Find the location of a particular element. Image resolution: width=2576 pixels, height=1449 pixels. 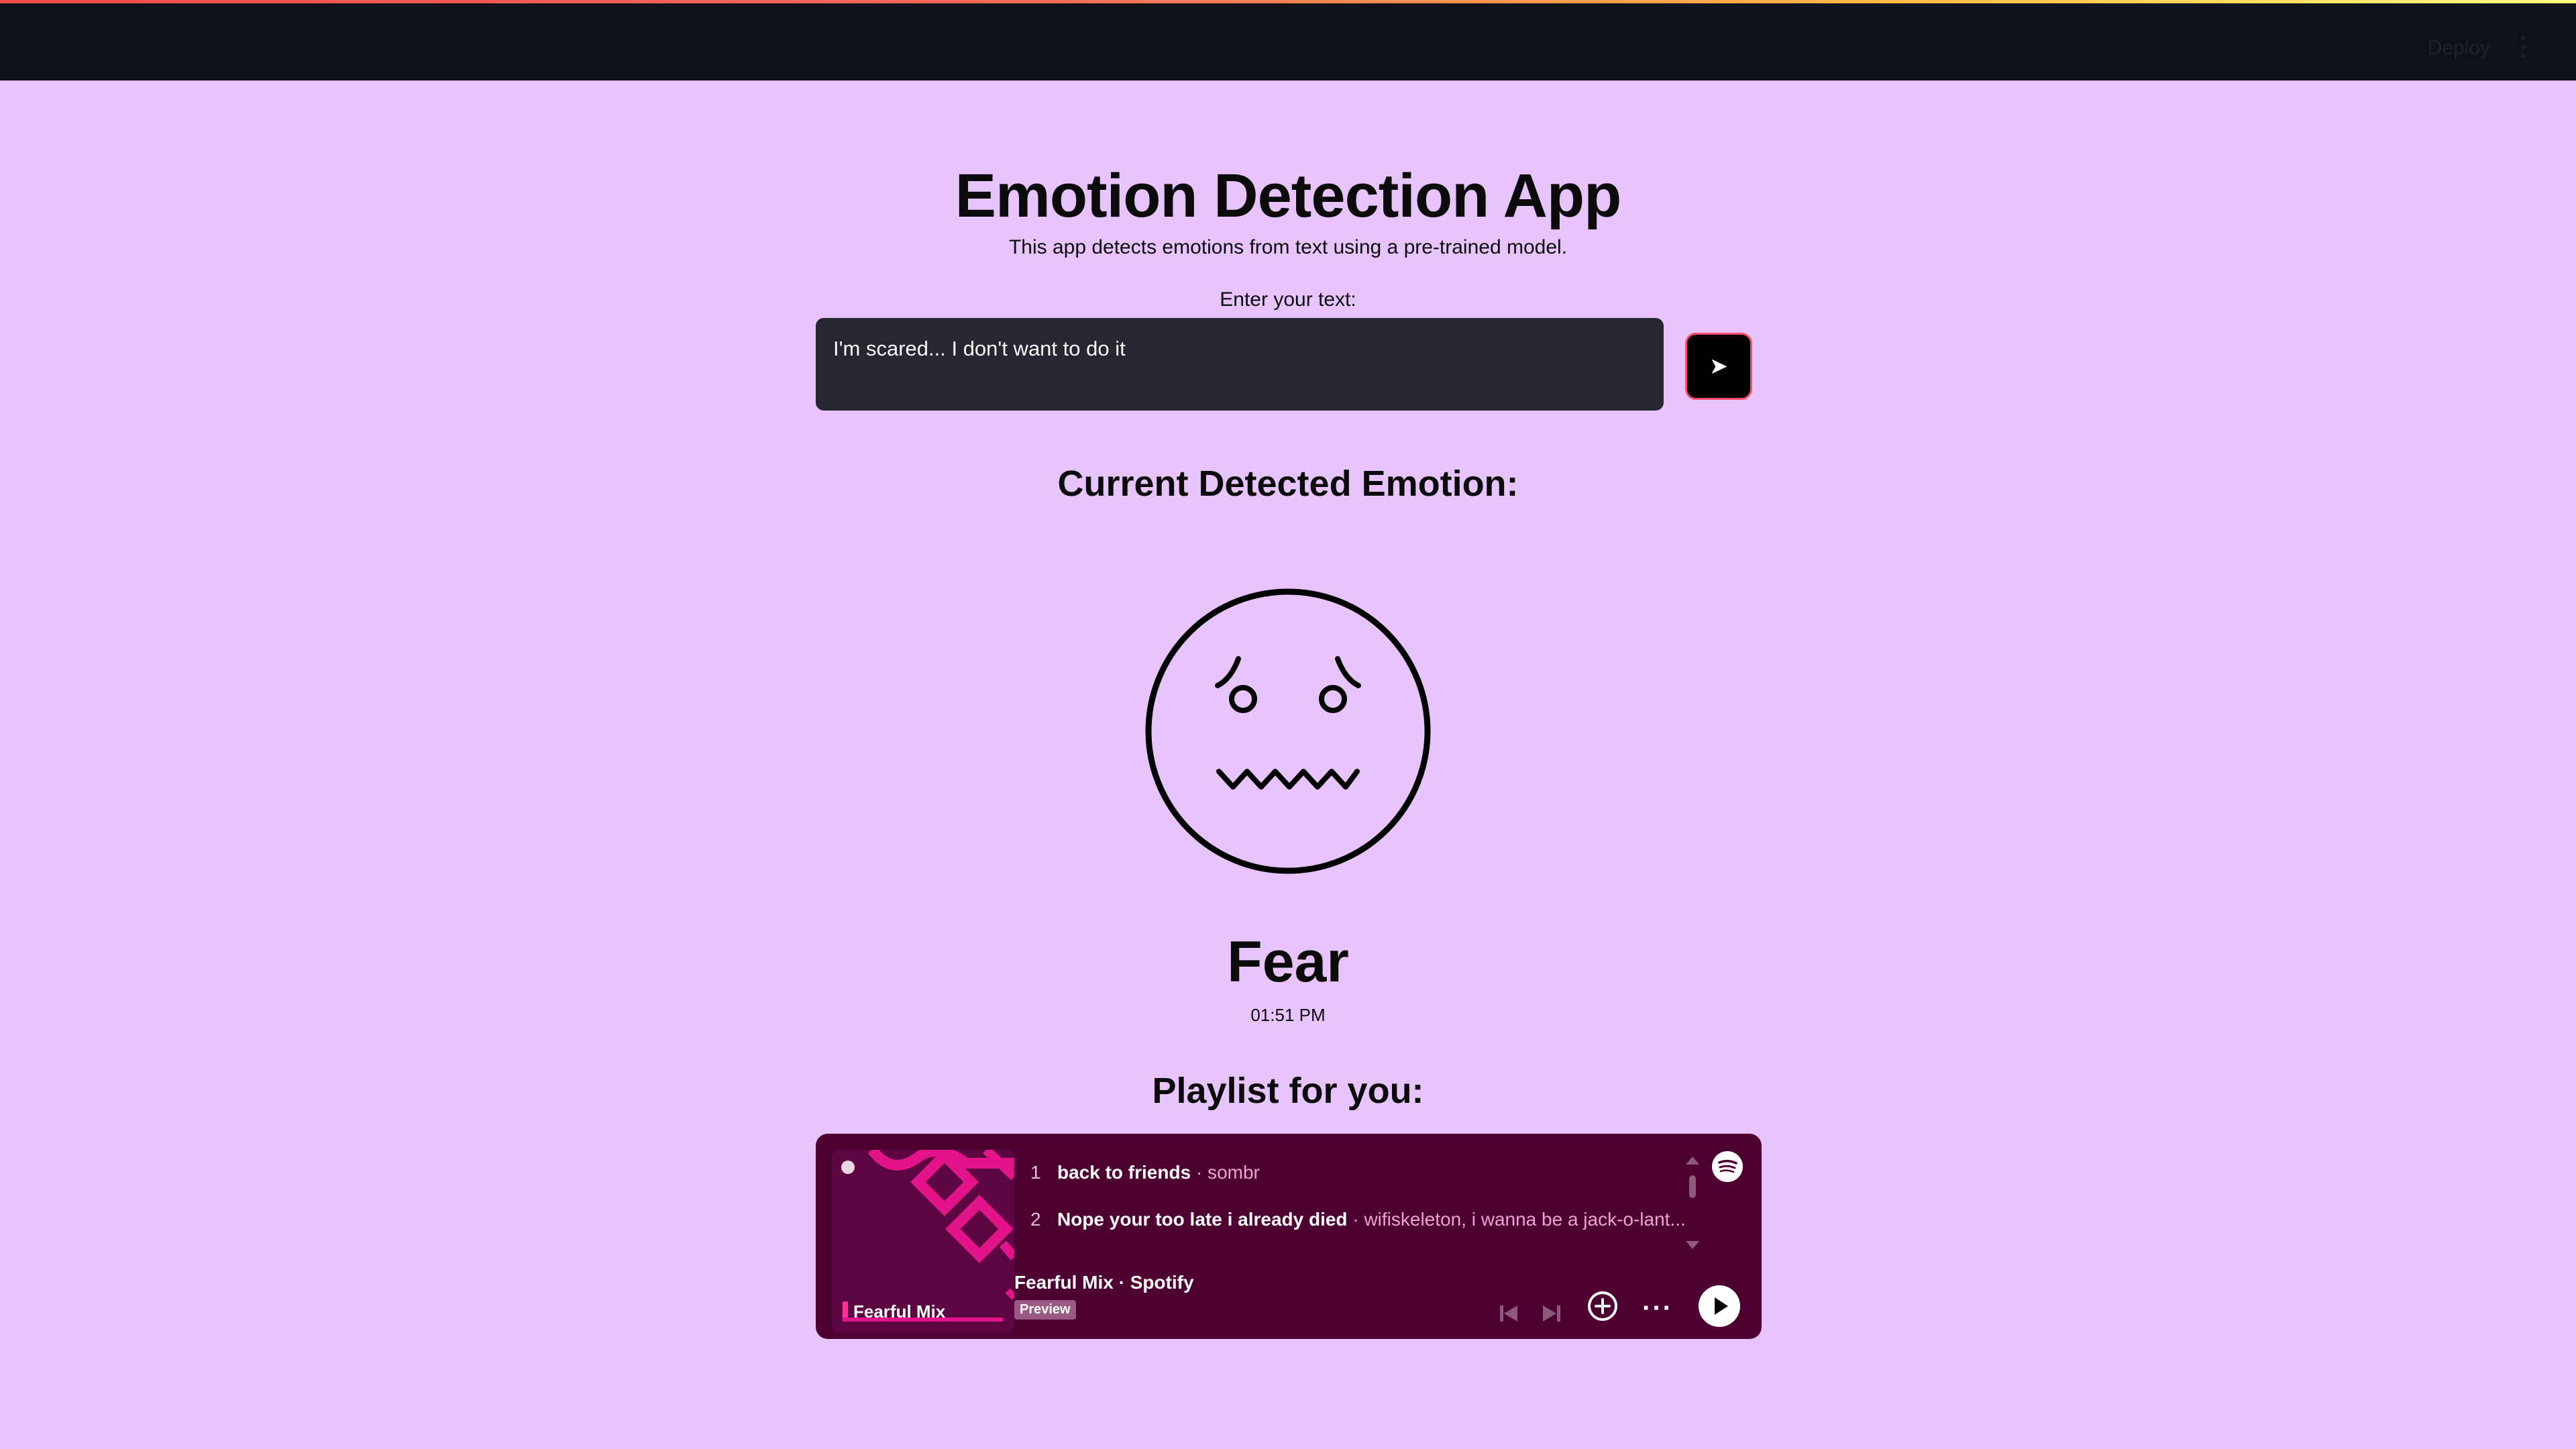

next-track-icon is located at coordinates (1551, 1312).